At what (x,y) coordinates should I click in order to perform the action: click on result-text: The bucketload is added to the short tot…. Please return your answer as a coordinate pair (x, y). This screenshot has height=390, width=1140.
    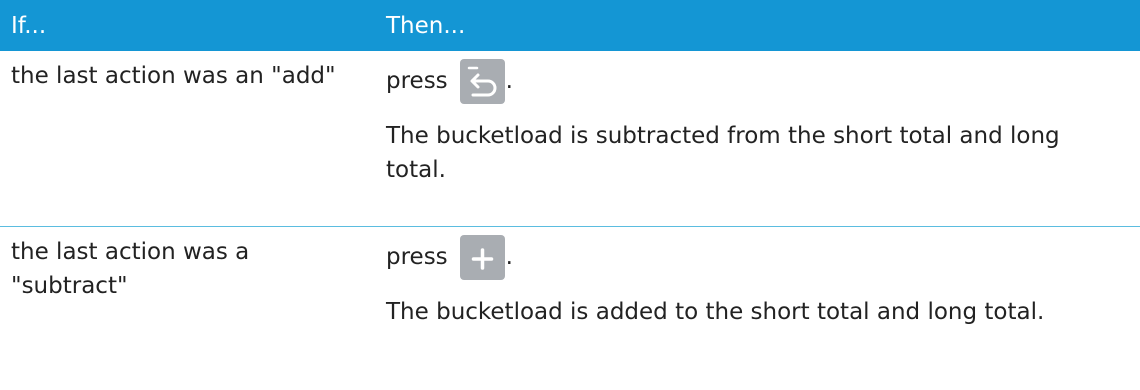
    Looking at the image, I should click on (715, 312).